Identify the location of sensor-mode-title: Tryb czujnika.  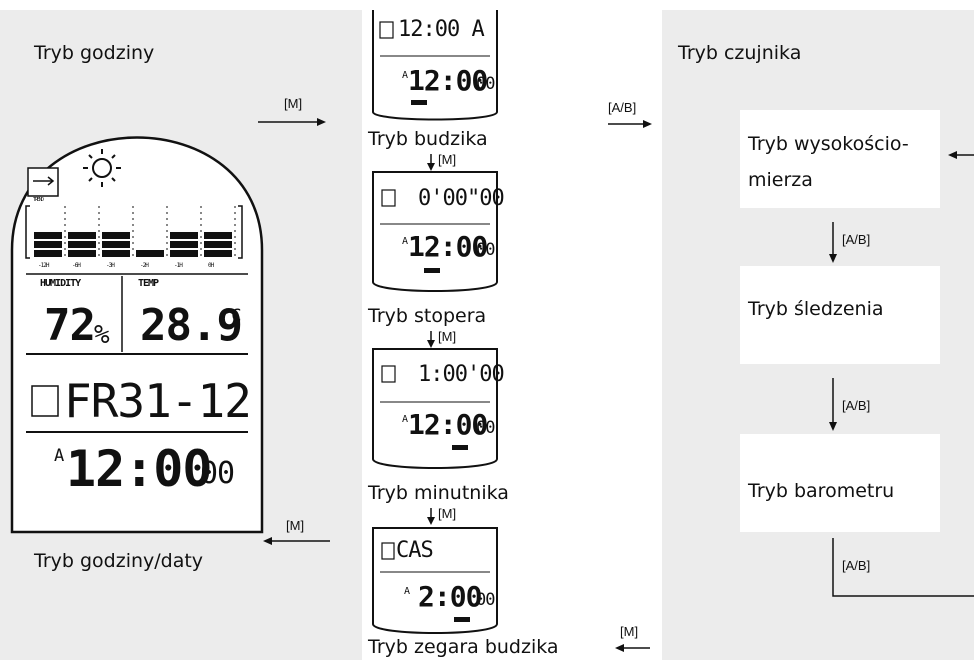
(740, 53).